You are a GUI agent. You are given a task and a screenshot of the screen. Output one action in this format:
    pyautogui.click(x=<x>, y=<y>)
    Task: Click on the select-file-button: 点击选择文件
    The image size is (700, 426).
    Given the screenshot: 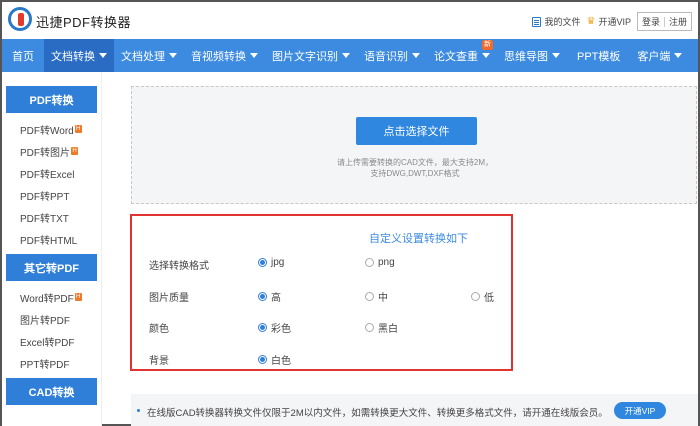 What is the action you would take?
    pyautogui.click(x=416, y=131)
    